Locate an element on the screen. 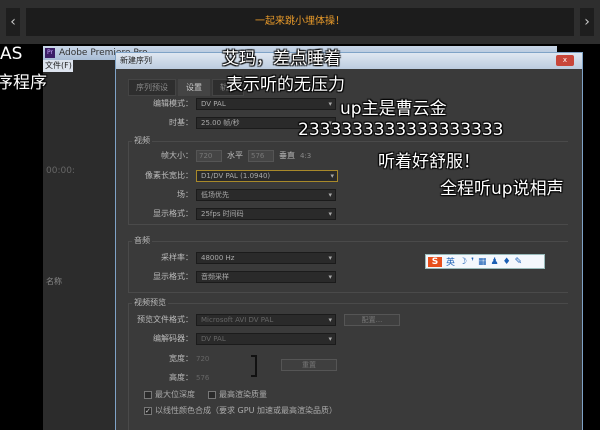  audio-display-format-label: 显示格式： is located at coordinates (173, 276).